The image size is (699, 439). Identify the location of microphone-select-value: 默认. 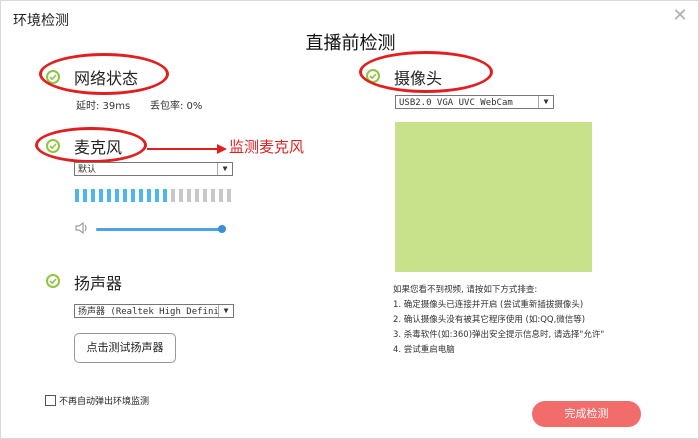
(87, 170).